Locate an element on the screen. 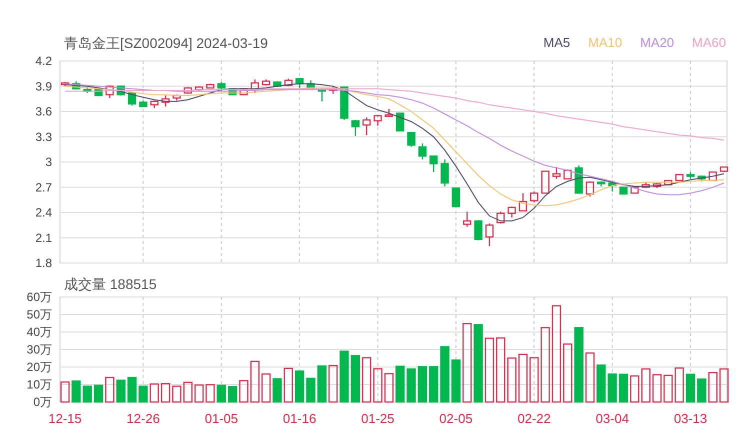 Image resolution: width=740 pixels, height=440 pixels. axis-label: 3.3 is located at coordinates (43, 137).